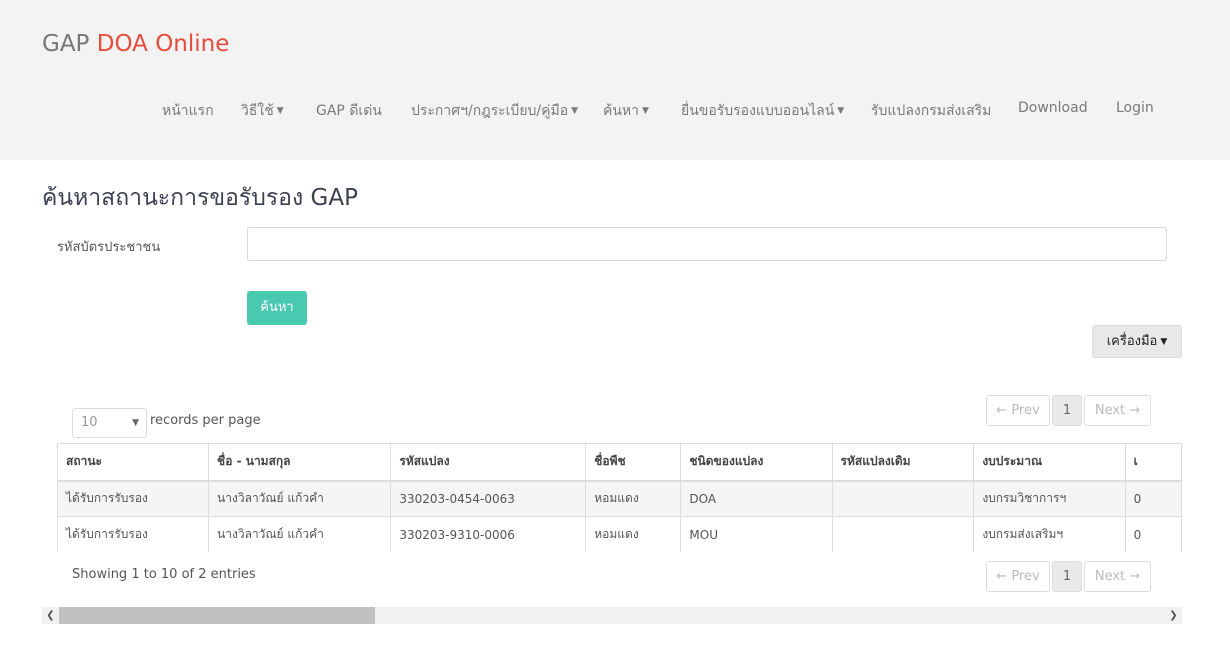 This screenshot has width=1230, height=661. I want to click on tools-button-label: เครื่องมือ, so click(1132, 341).